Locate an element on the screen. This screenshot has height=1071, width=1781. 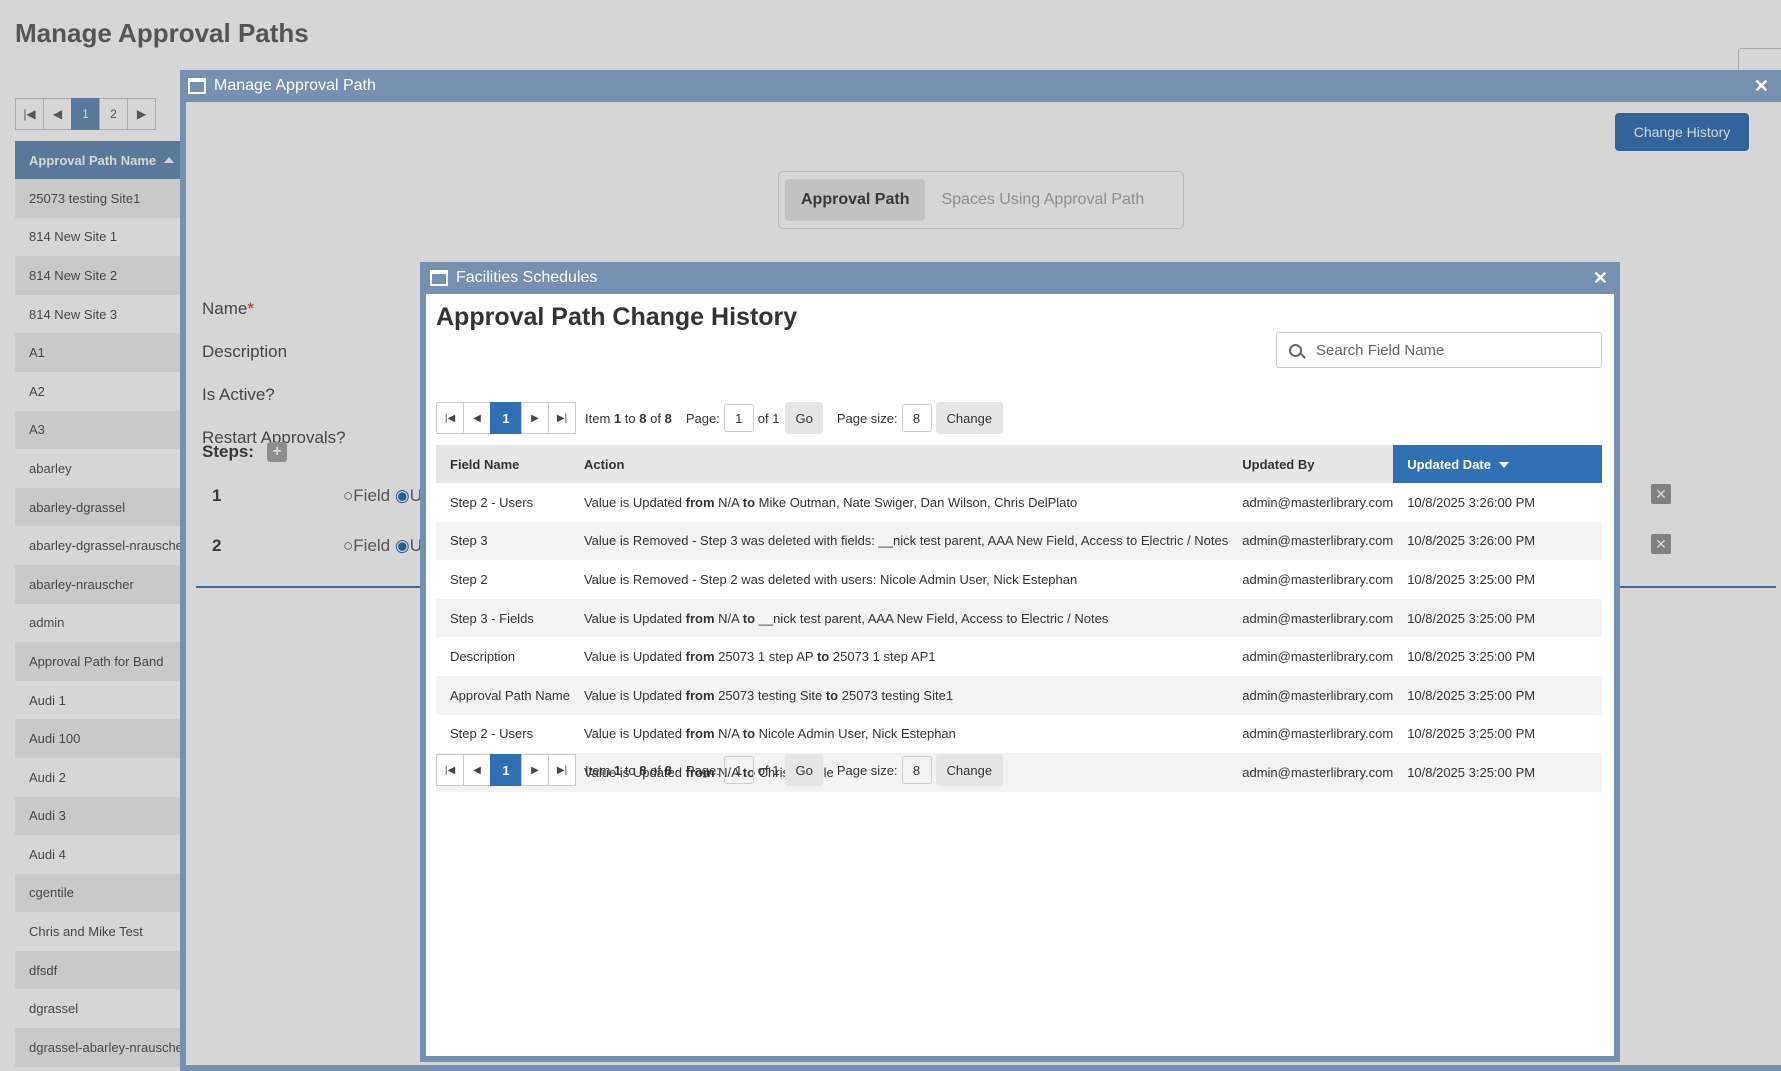
change-history-heading: Approval Path Change History is located at coordinates (617, 317).